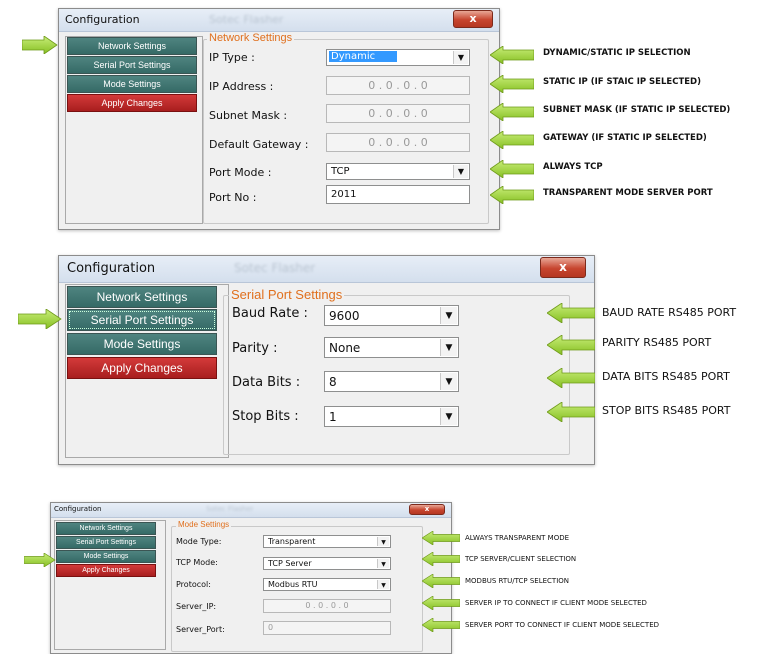  I want to click on annotation-text: PARITY RS485 PORT, so click(657, 342).